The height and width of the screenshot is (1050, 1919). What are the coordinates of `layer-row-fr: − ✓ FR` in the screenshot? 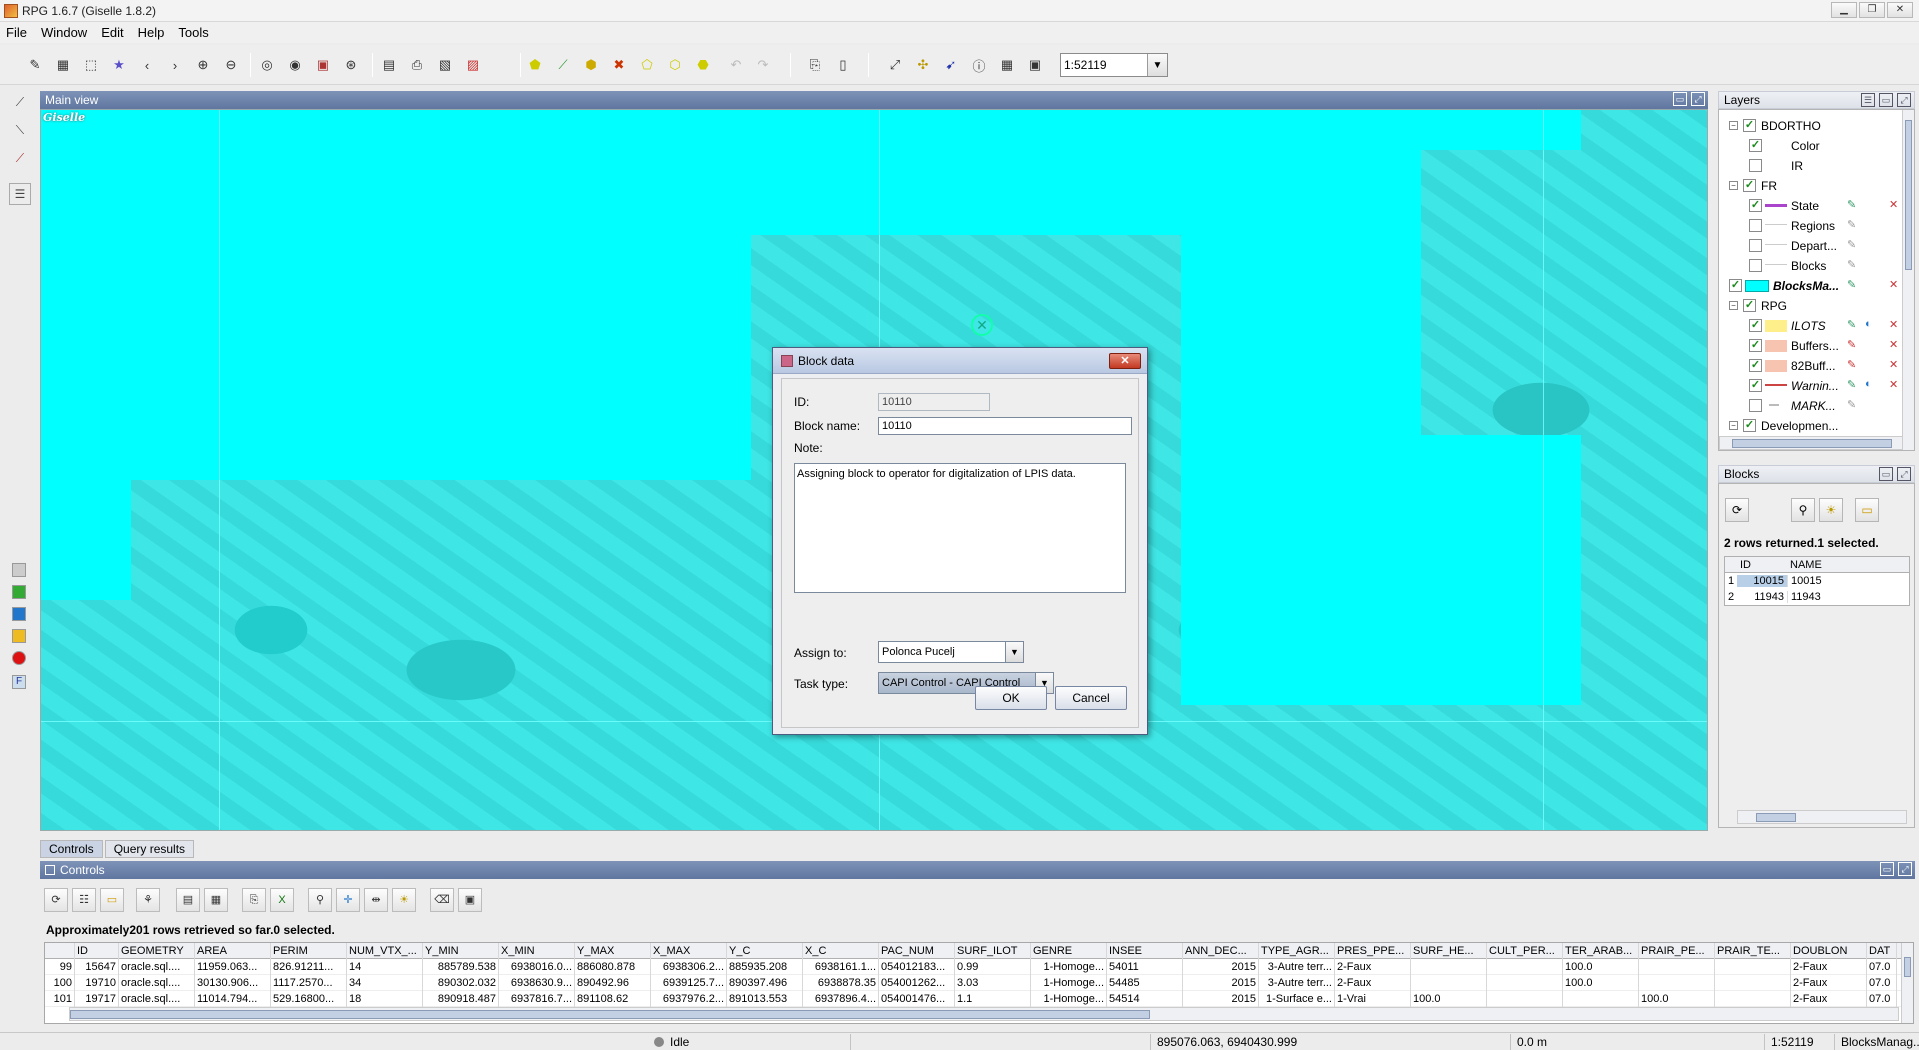 It's located at (1816, 186).